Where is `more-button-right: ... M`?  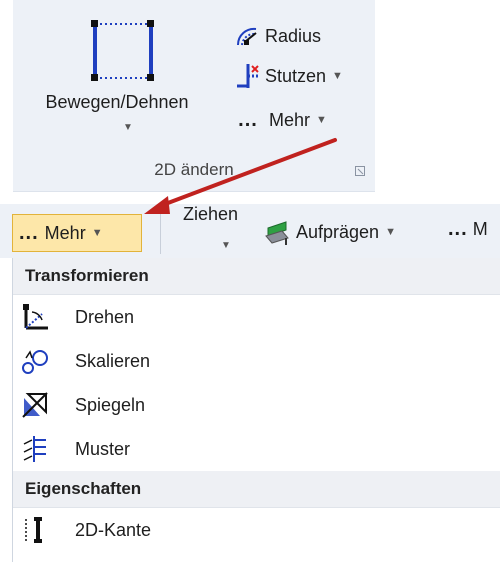 more-button-right: ... M is located at coordinates (468, 229).